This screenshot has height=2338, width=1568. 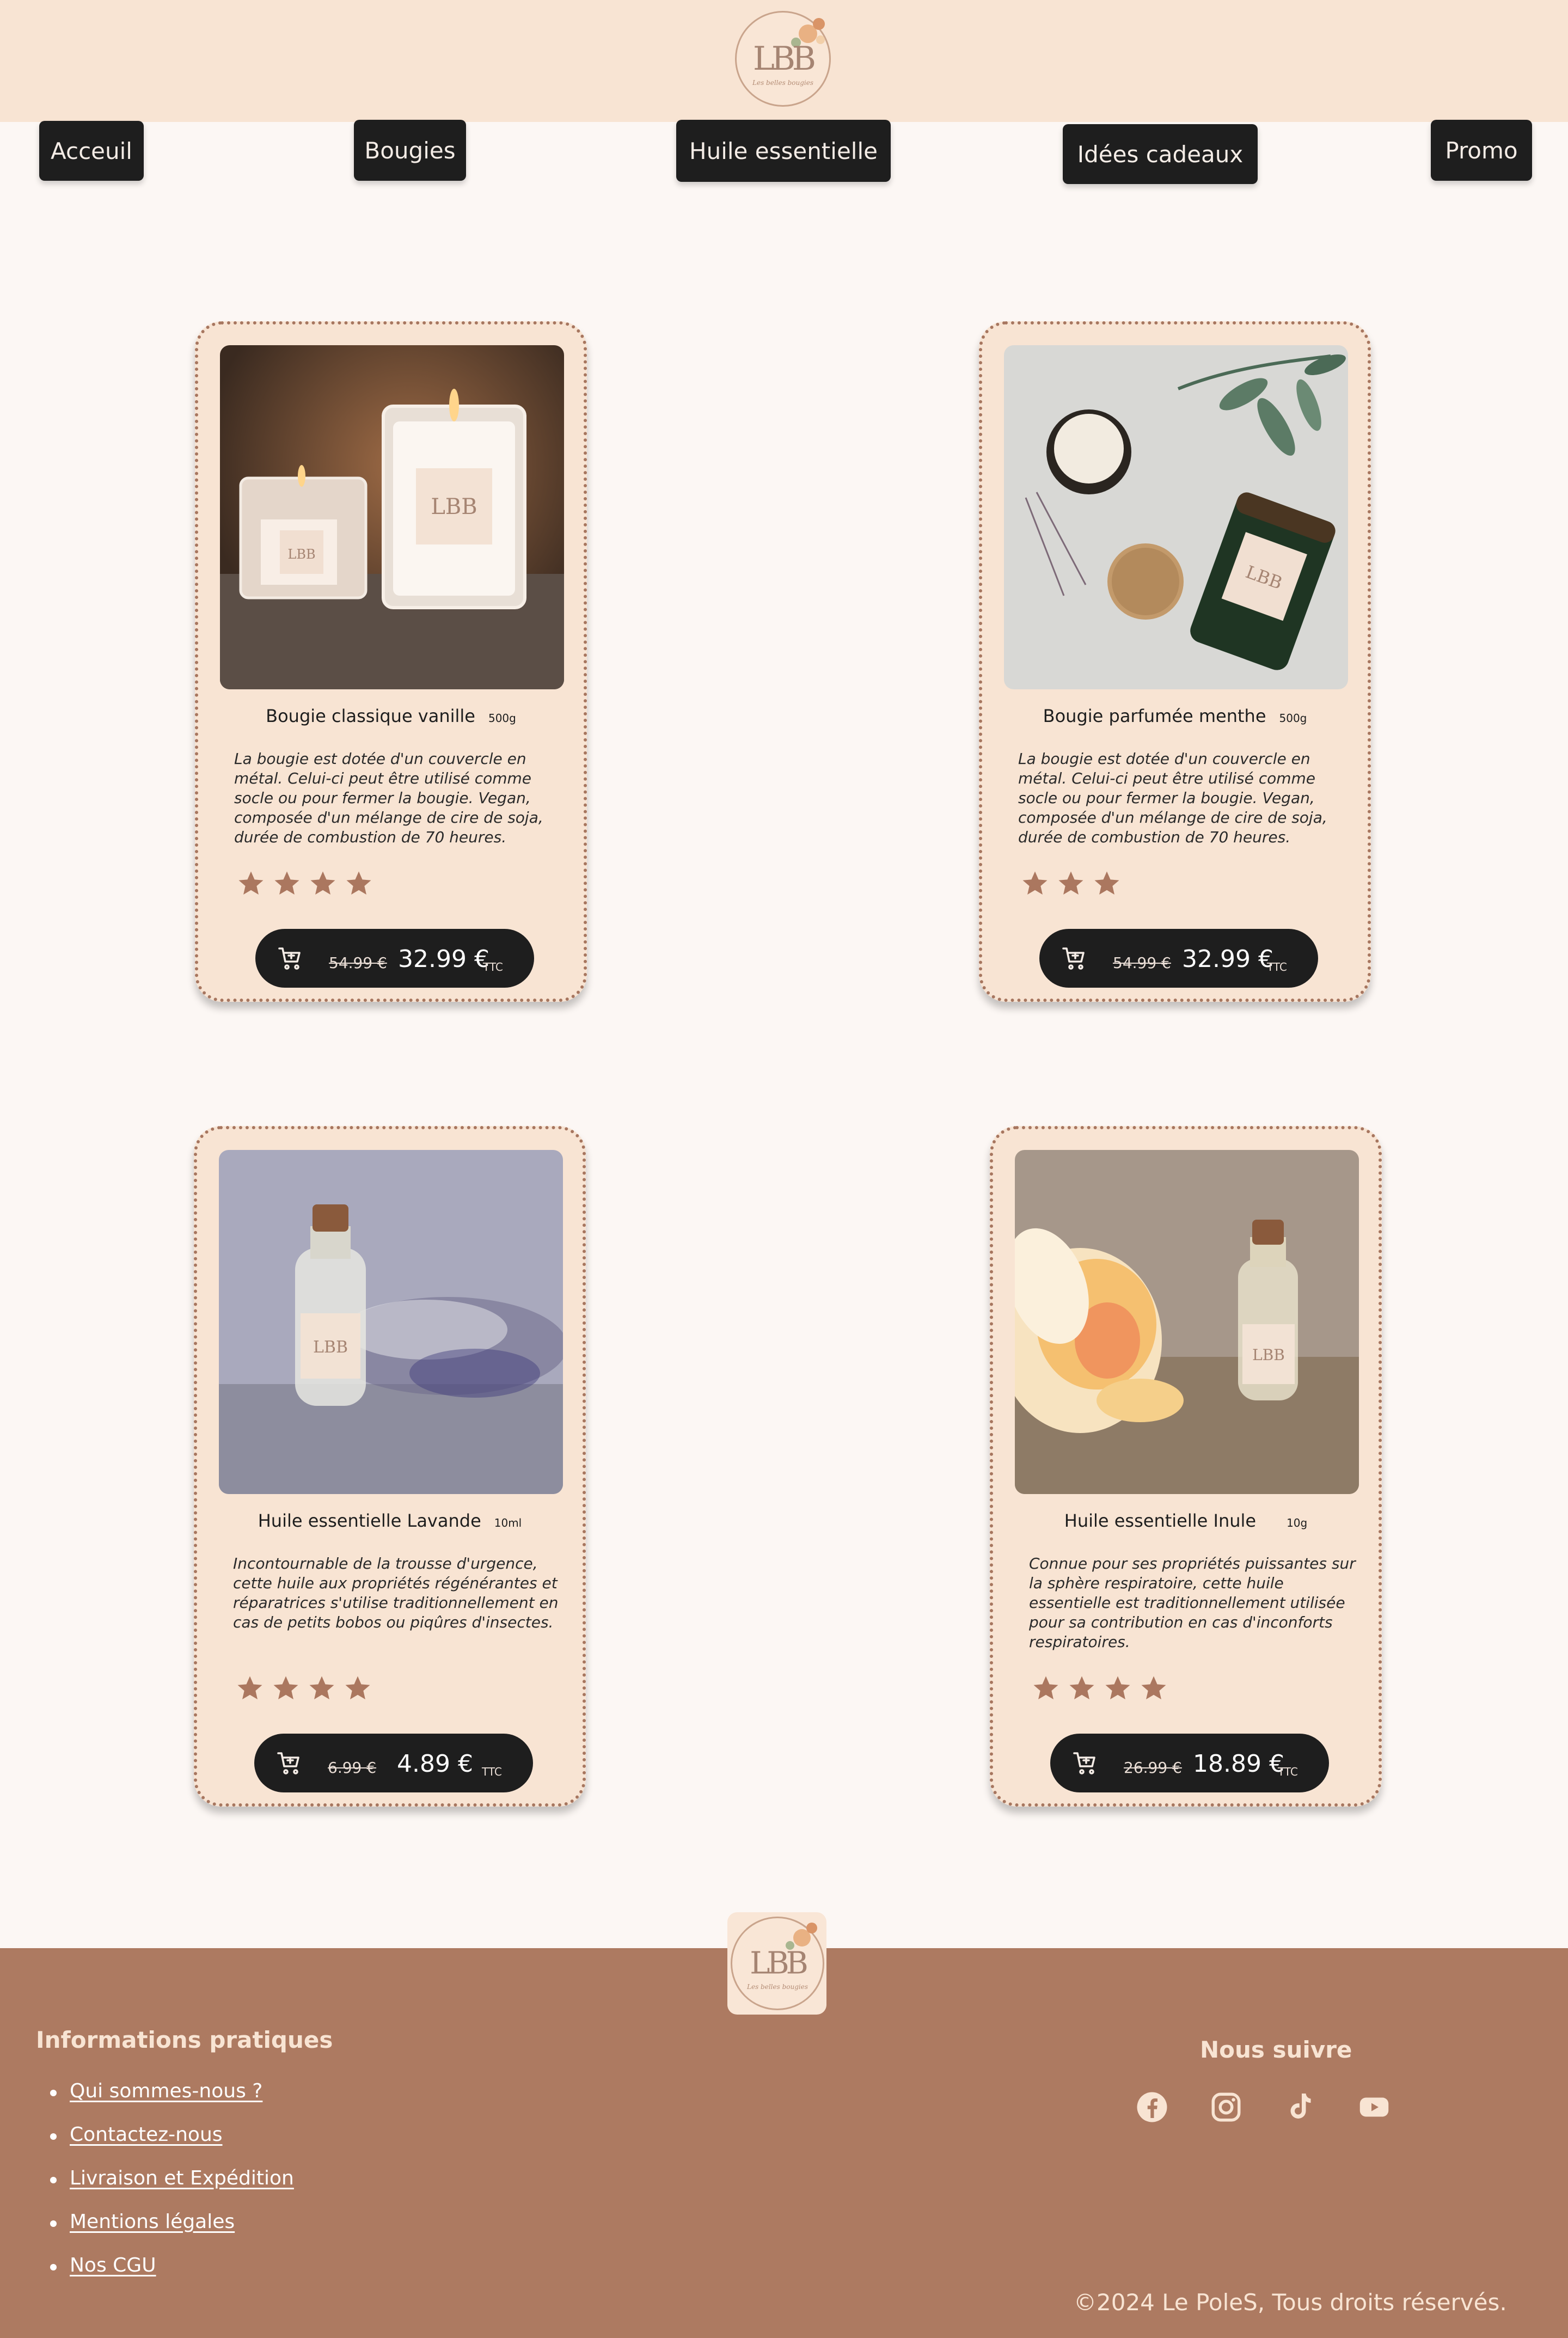 I want to click on product-name: Bougie parfumée menthe, so click(x=1154, y=716).